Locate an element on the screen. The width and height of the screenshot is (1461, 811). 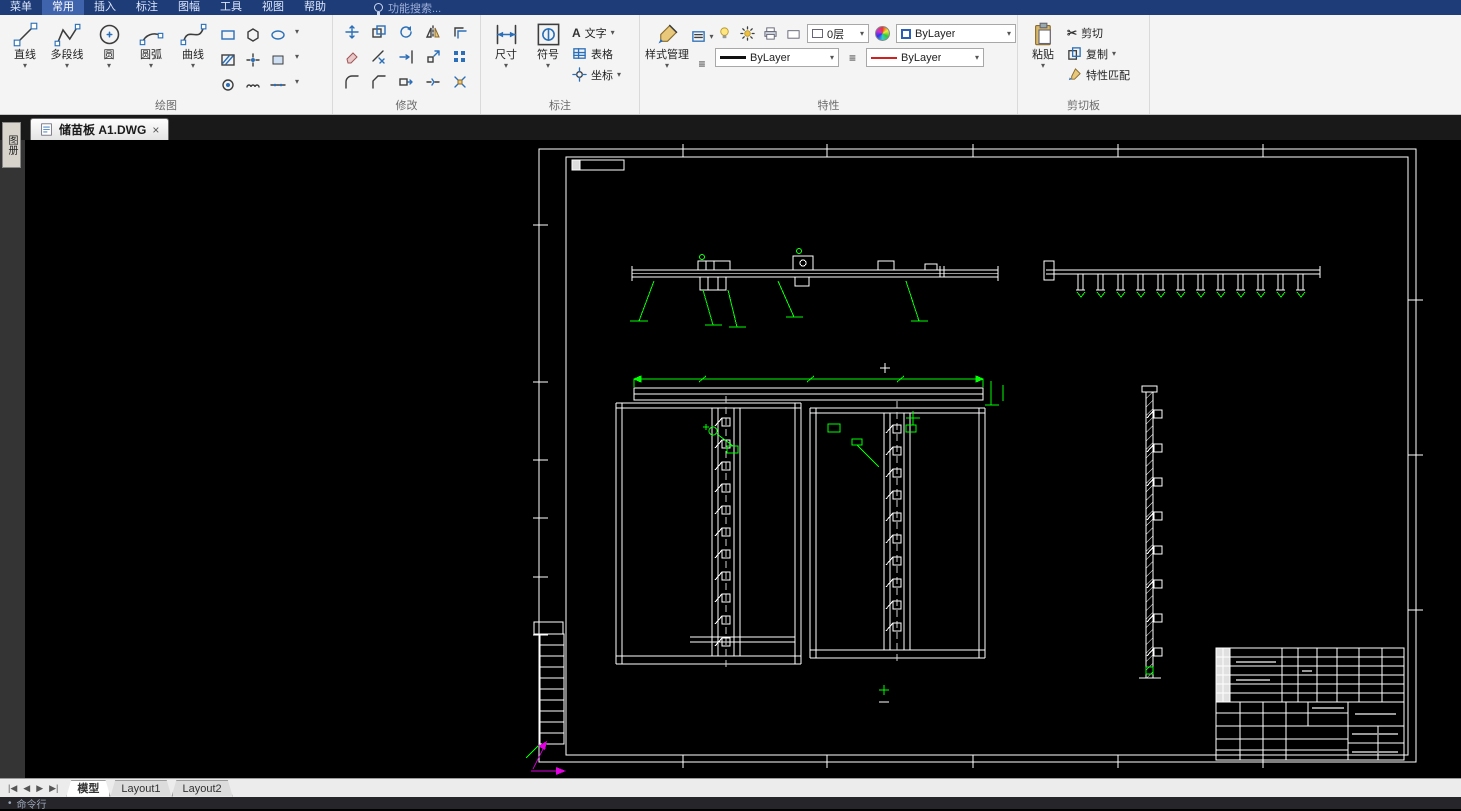
polygon-button is located at coordinates (252, 34).